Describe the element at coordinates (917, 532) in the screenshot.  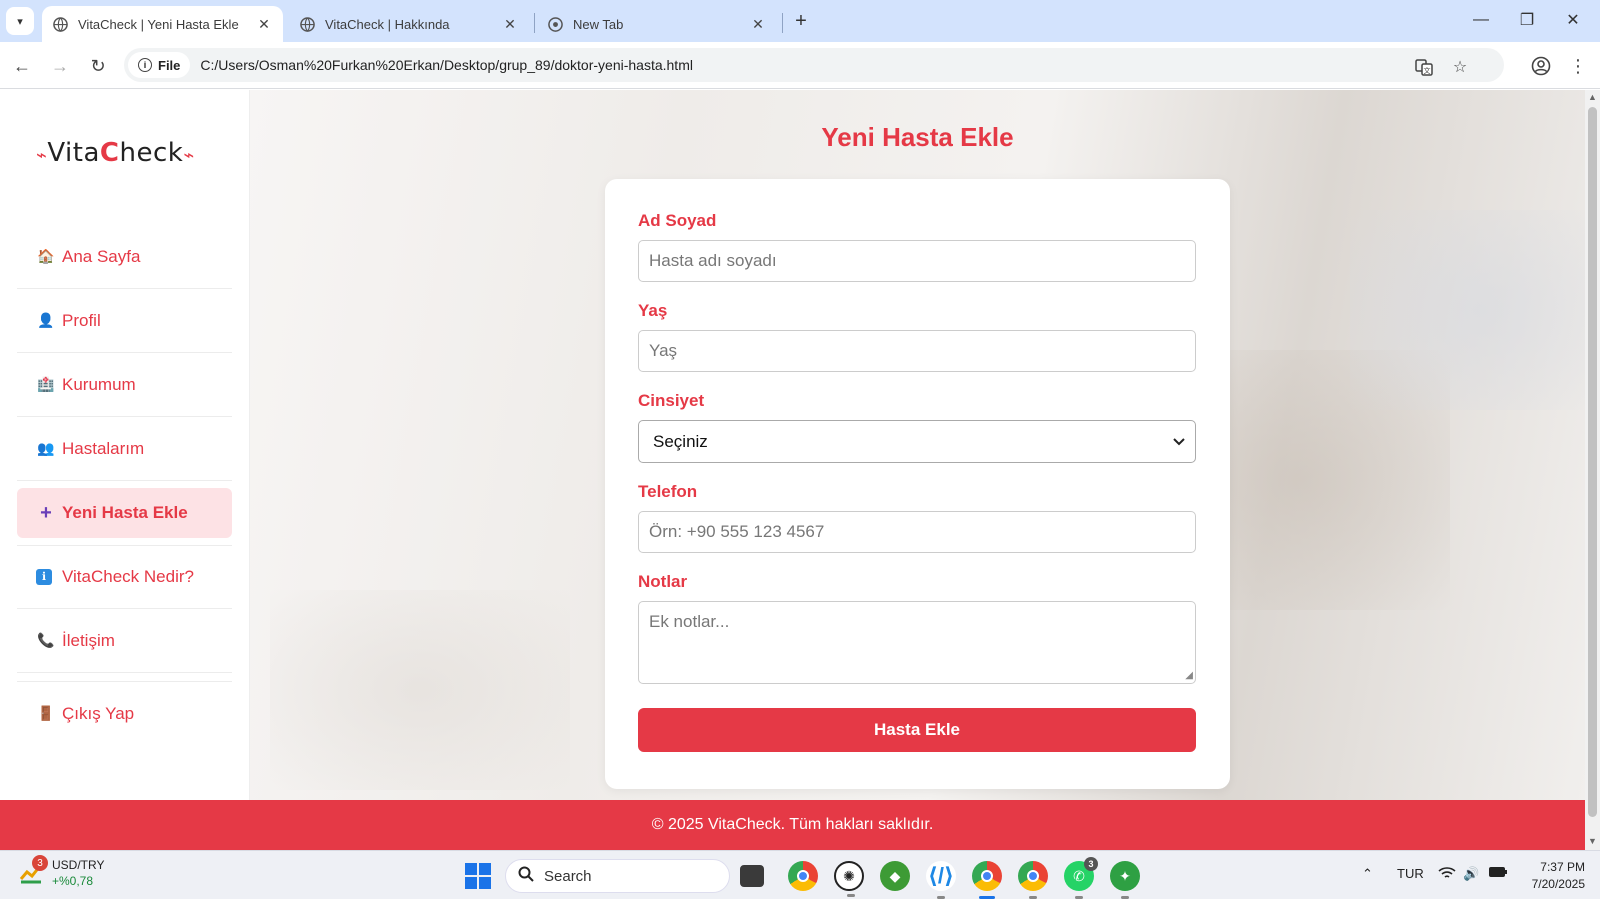
I see `phone-input: Örn: +90 555 123 4567` at that location.